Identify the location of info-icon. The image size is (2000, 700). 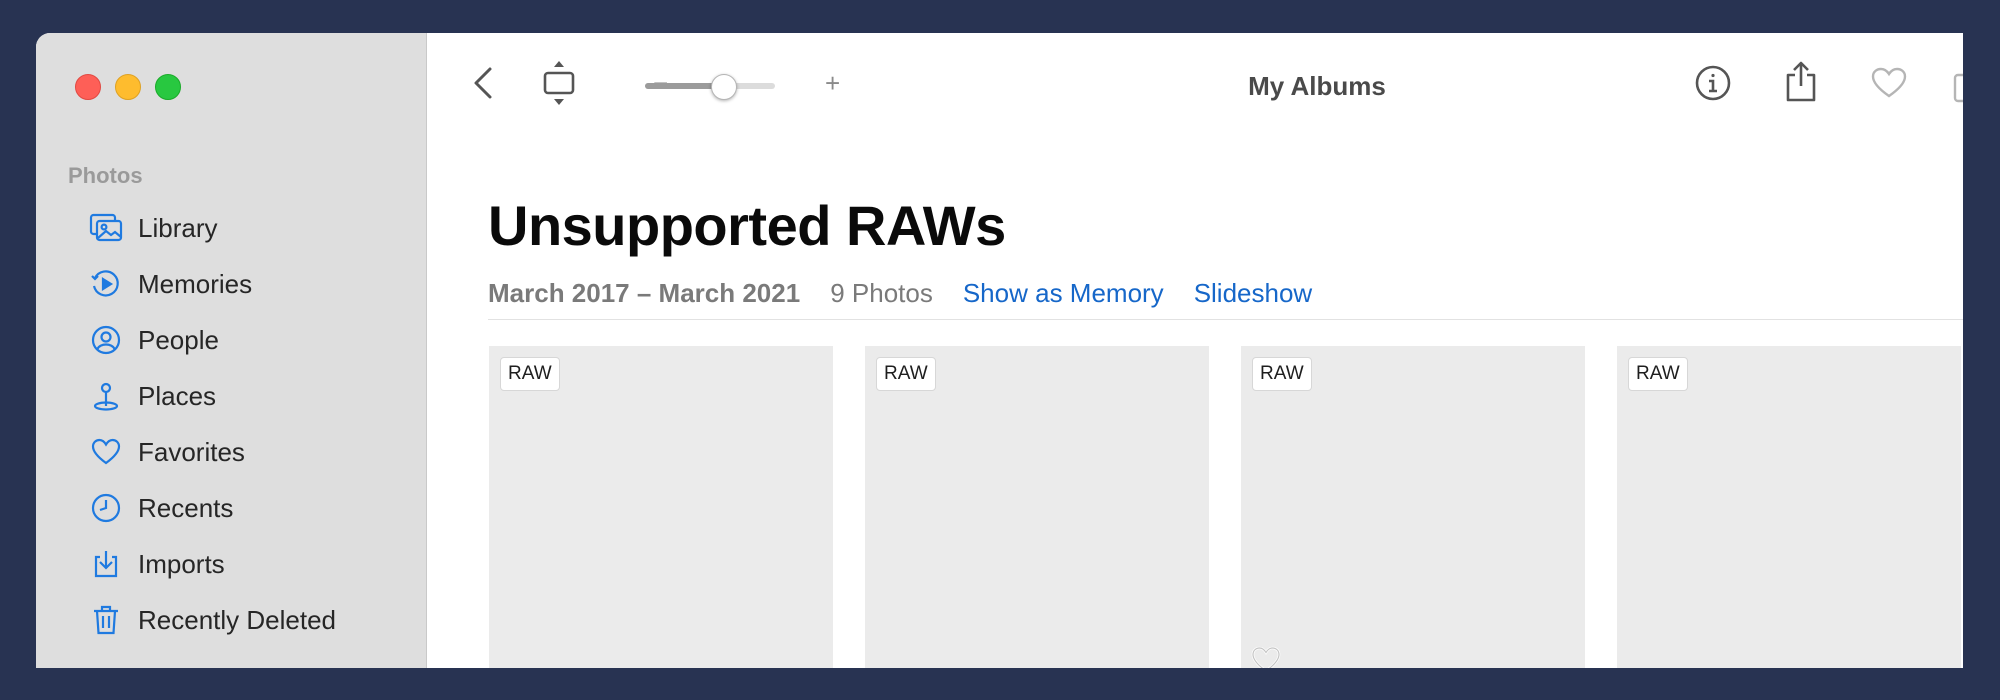
(1713, 85).